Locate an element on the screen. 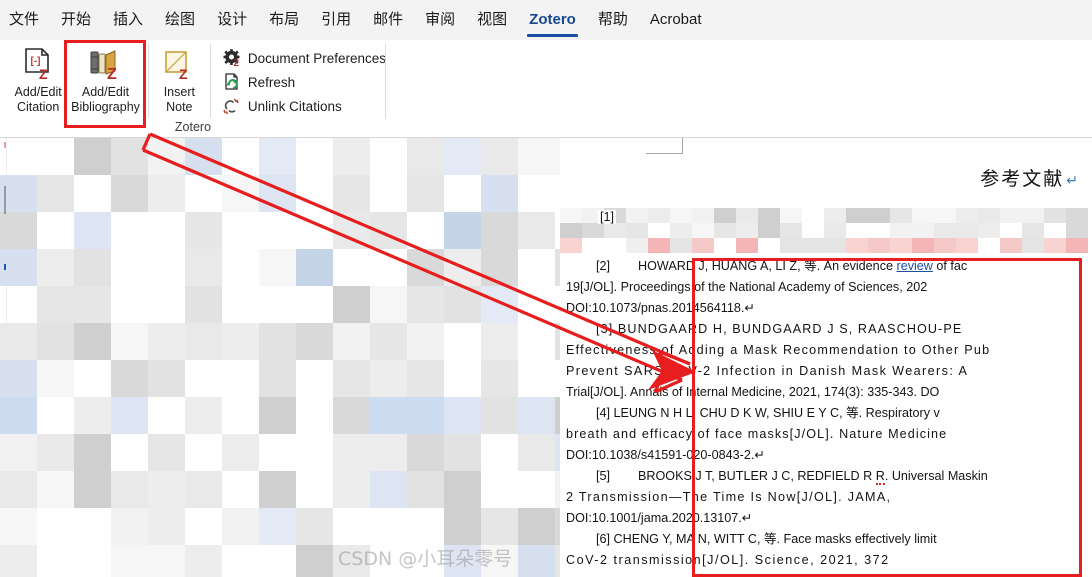 The image size is (1092, 577). tab-insert: 插入 is located at coordinates (128, 20).